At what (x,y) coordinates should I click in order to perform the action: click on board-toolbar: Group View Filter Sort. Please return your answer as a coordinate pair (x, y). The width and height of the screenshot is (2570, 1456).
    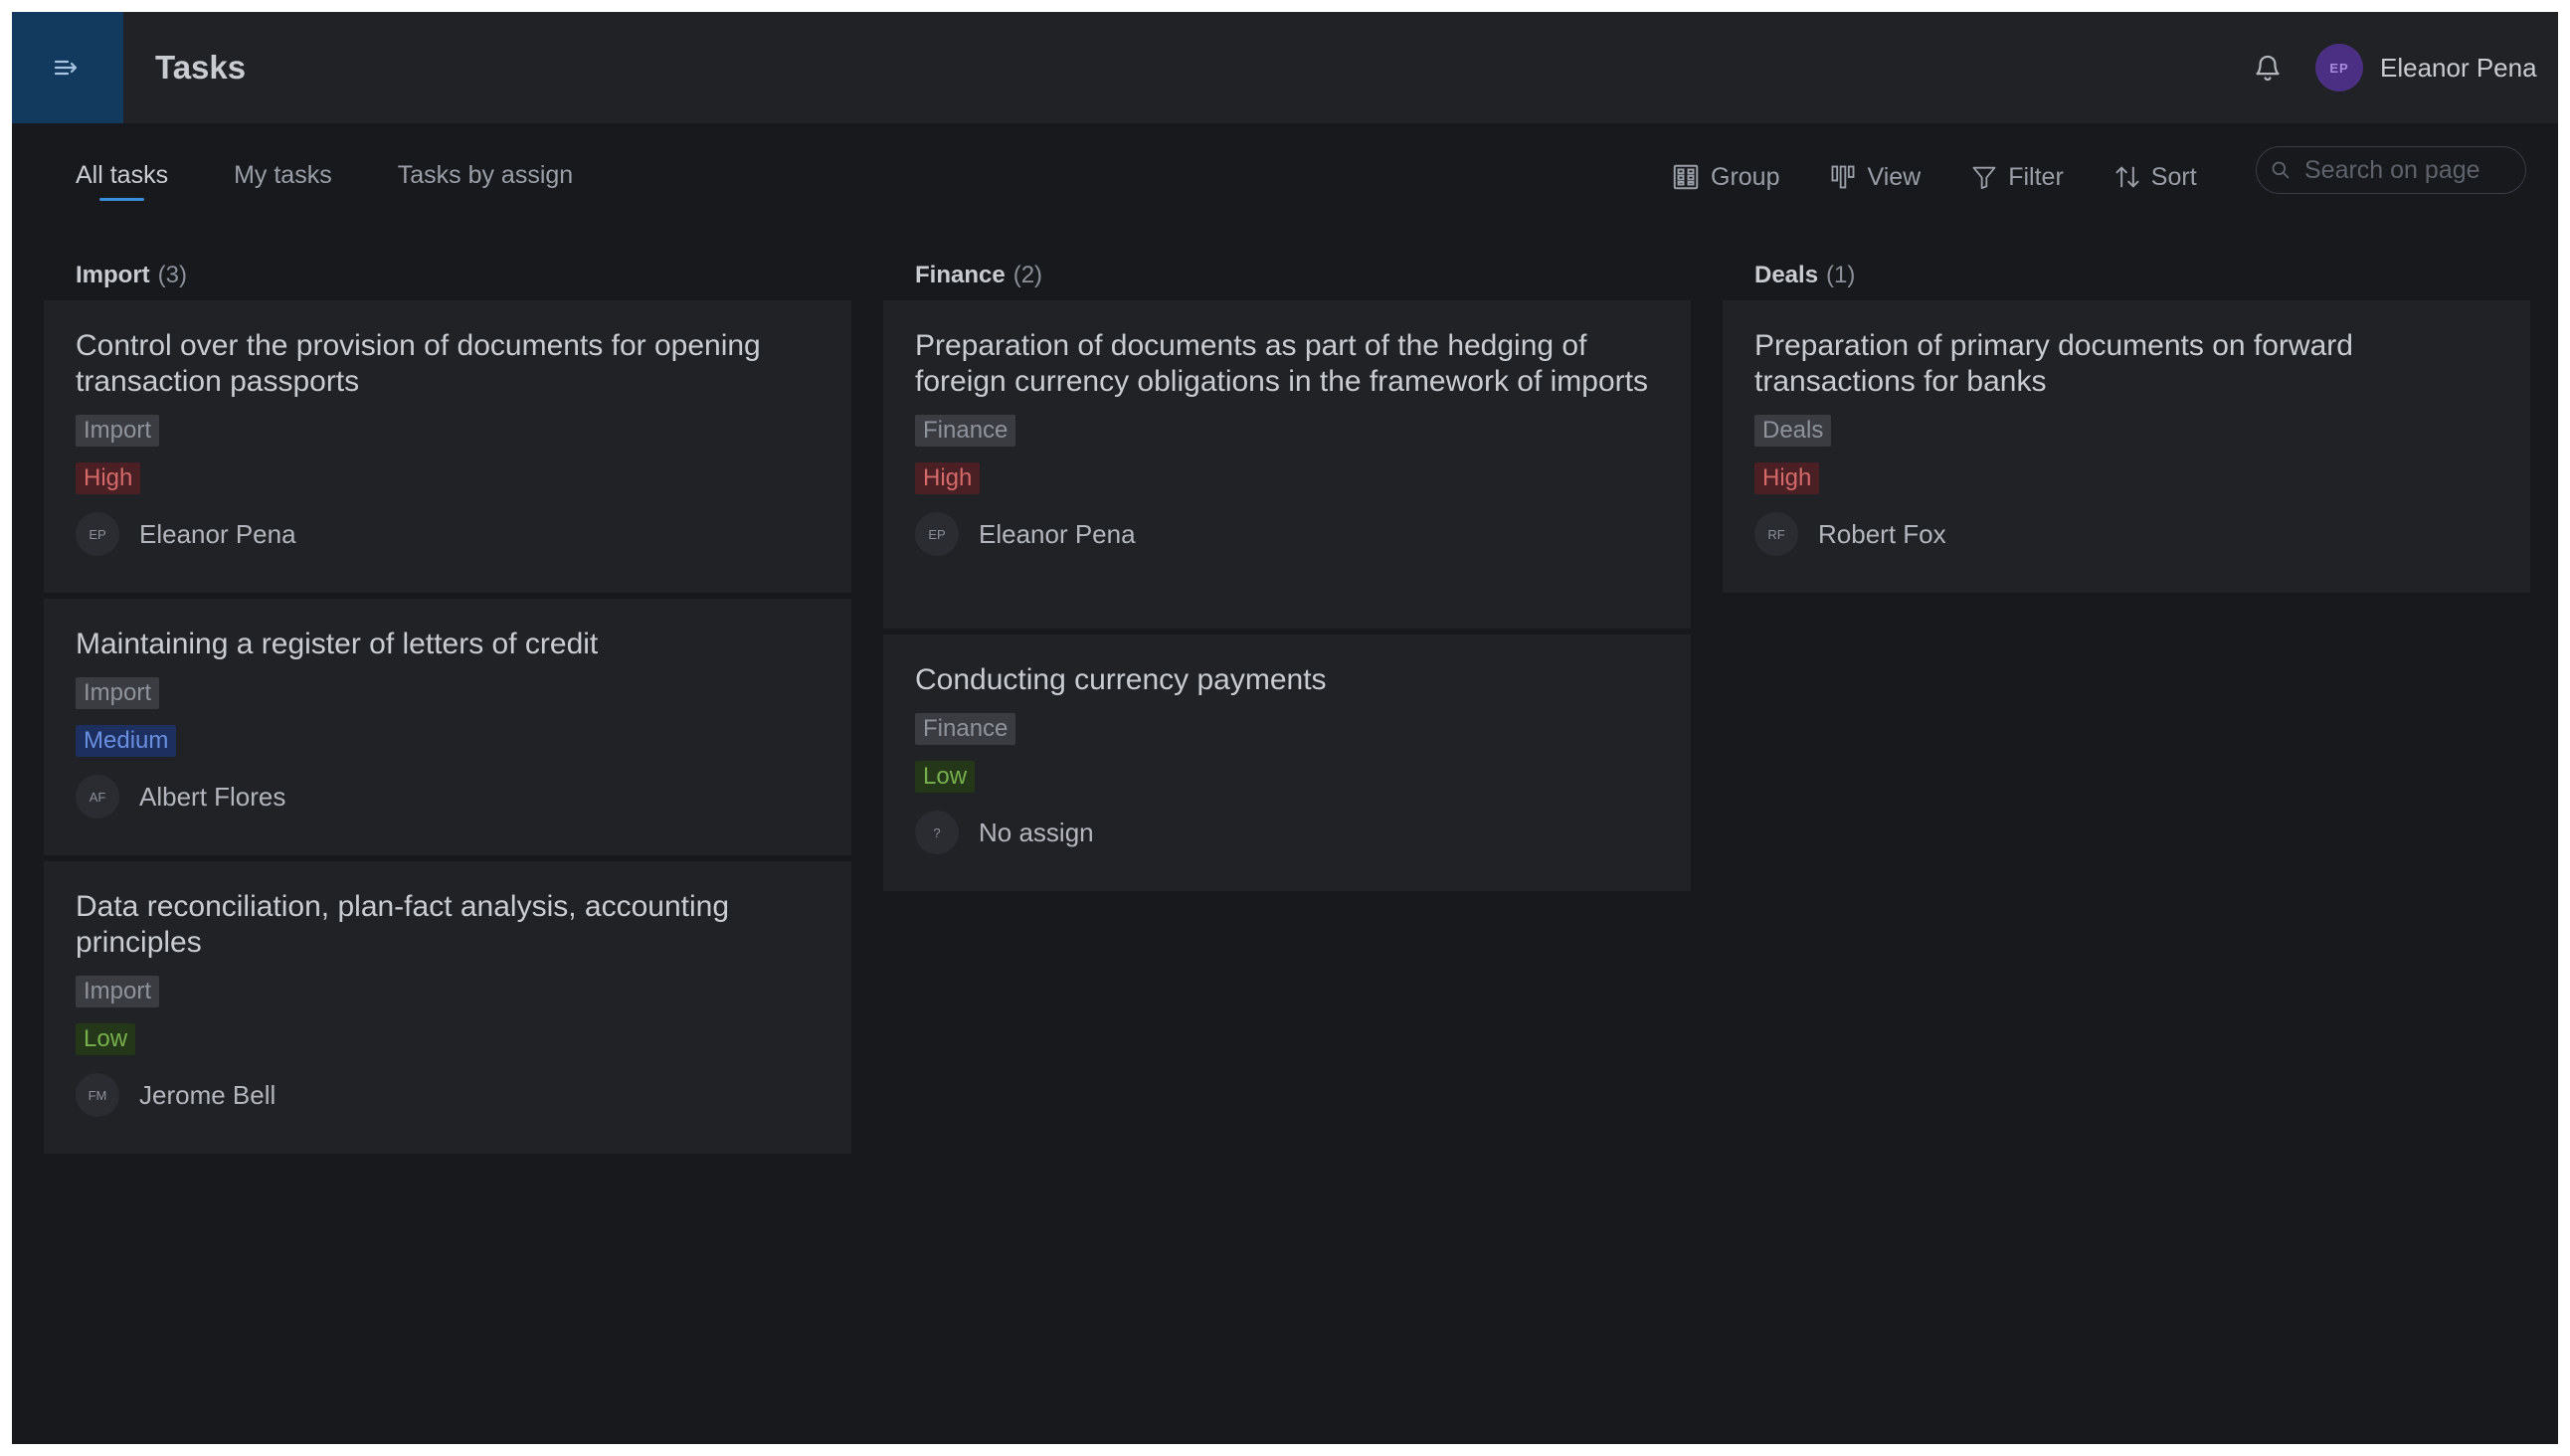
    Looking at the image, I should click on (1959, 177).